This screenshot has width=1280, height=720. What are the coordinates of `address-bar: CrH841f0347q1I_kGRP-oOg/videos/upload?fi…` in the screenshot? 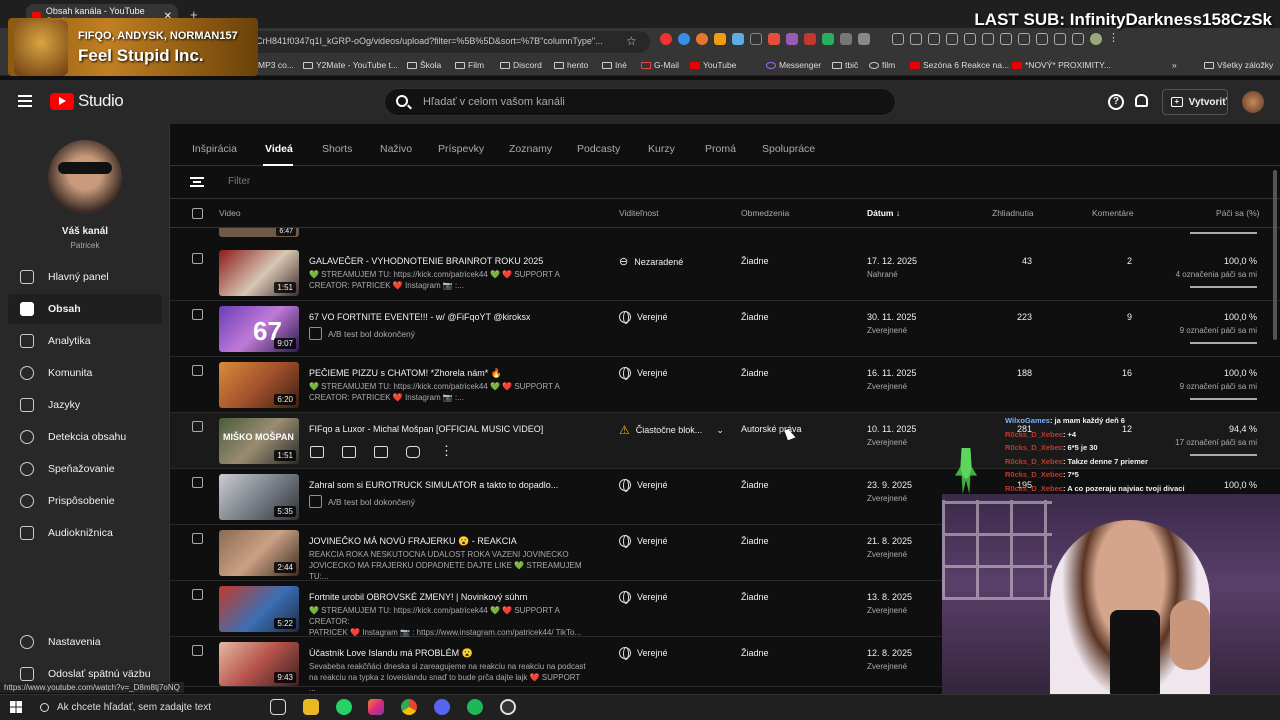 It's located at (440, 42).